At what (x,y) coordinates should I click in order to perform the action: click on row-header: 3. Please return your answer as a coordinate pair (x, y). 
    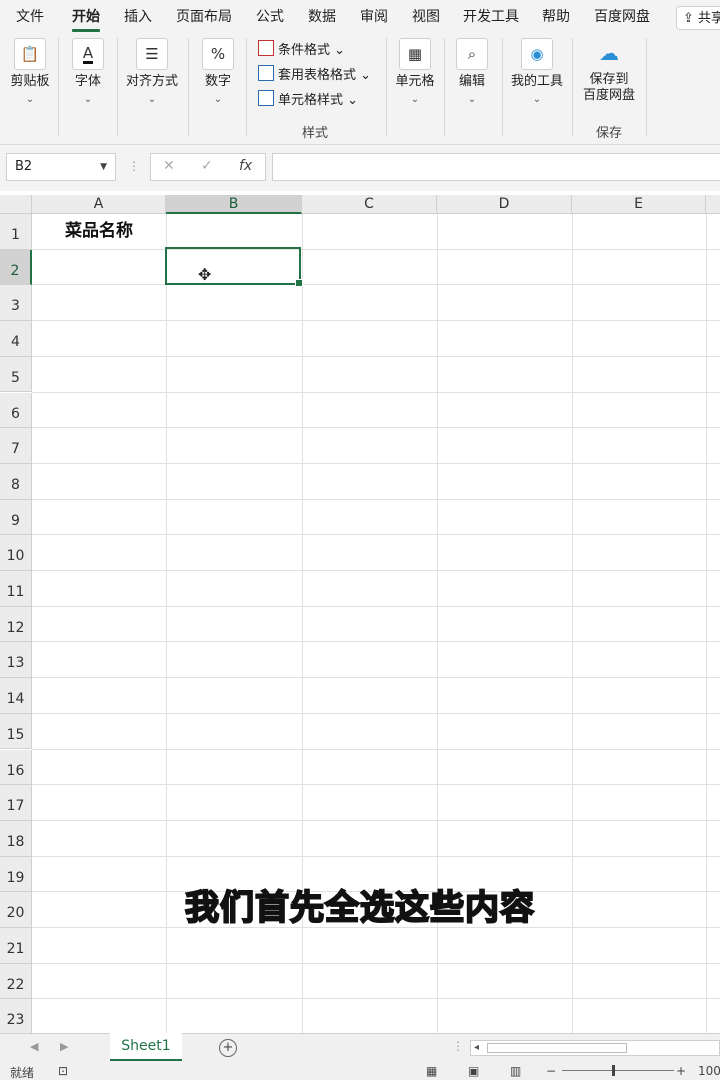
    Looking at the image, I should click on (16, 303).